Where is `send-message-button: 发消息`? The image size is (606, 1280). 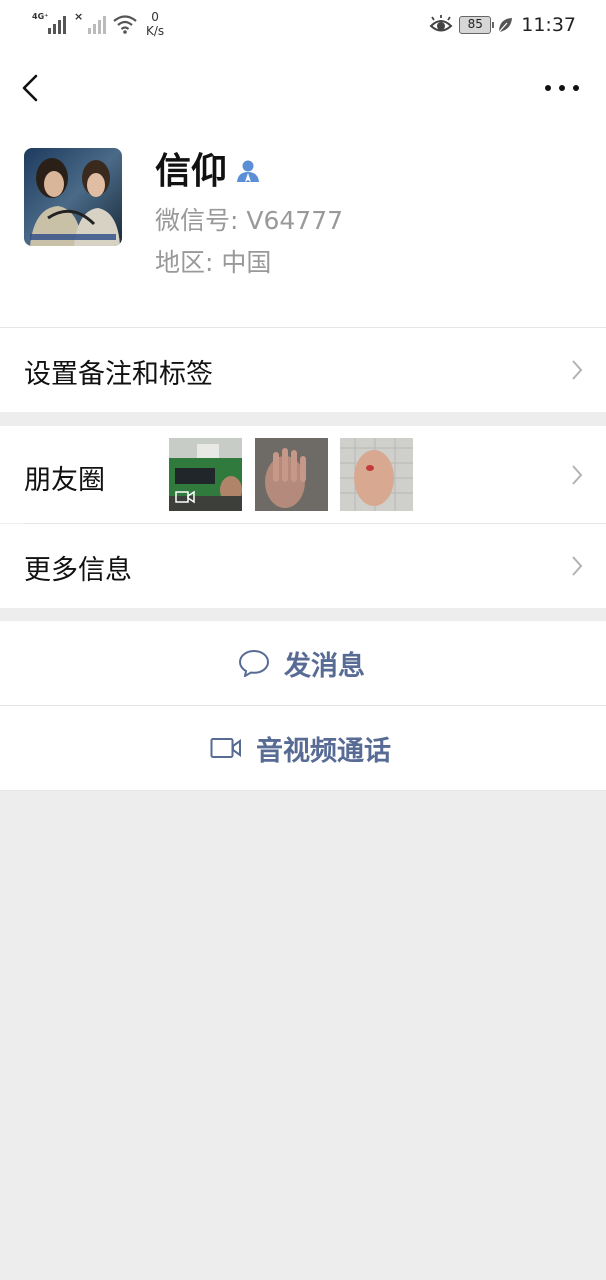 send-message-button: 发消息 is located at coordinates (303, 663).